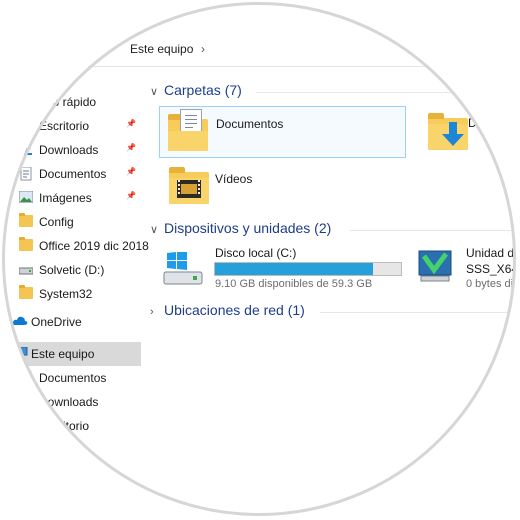 Image resolution: width=520 pixels, height=520 pixels. I want to click on sidebar-item-quick-access: Acceso rápido, so click(71, 102).